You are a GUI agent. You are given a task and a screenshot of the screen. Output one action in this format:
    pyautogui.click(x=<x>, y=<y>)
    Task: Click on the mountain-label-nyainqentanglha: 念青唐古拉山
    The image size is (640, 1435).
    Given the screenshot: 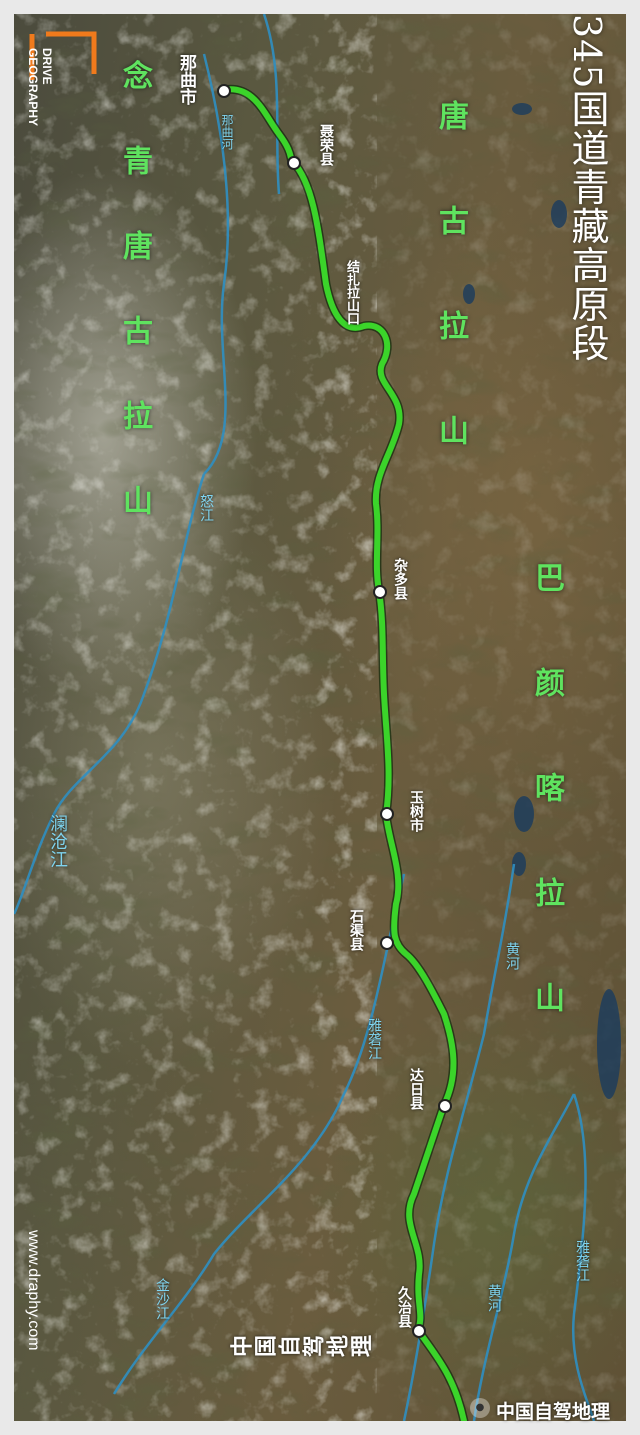 What is the action you would take?
    pyautogui.click(x=134, y=315)
    